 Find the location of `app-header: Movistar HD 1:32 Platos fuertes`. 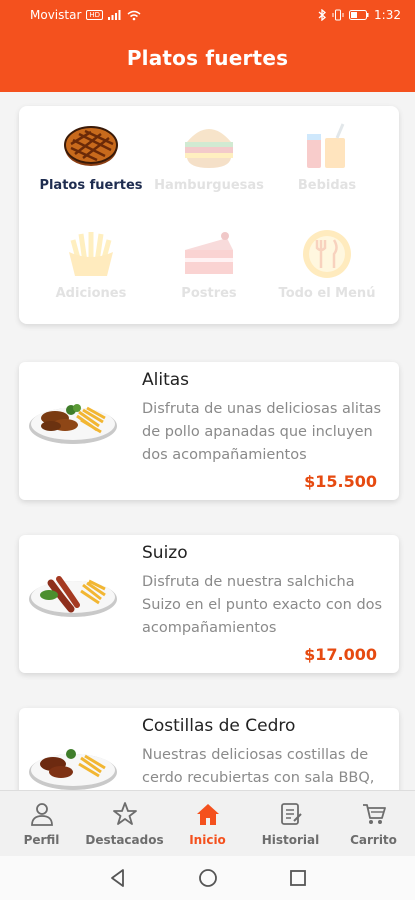

app-header: Movistar HD 1:32 Platos fuertes is located at coordinates (207, 46).